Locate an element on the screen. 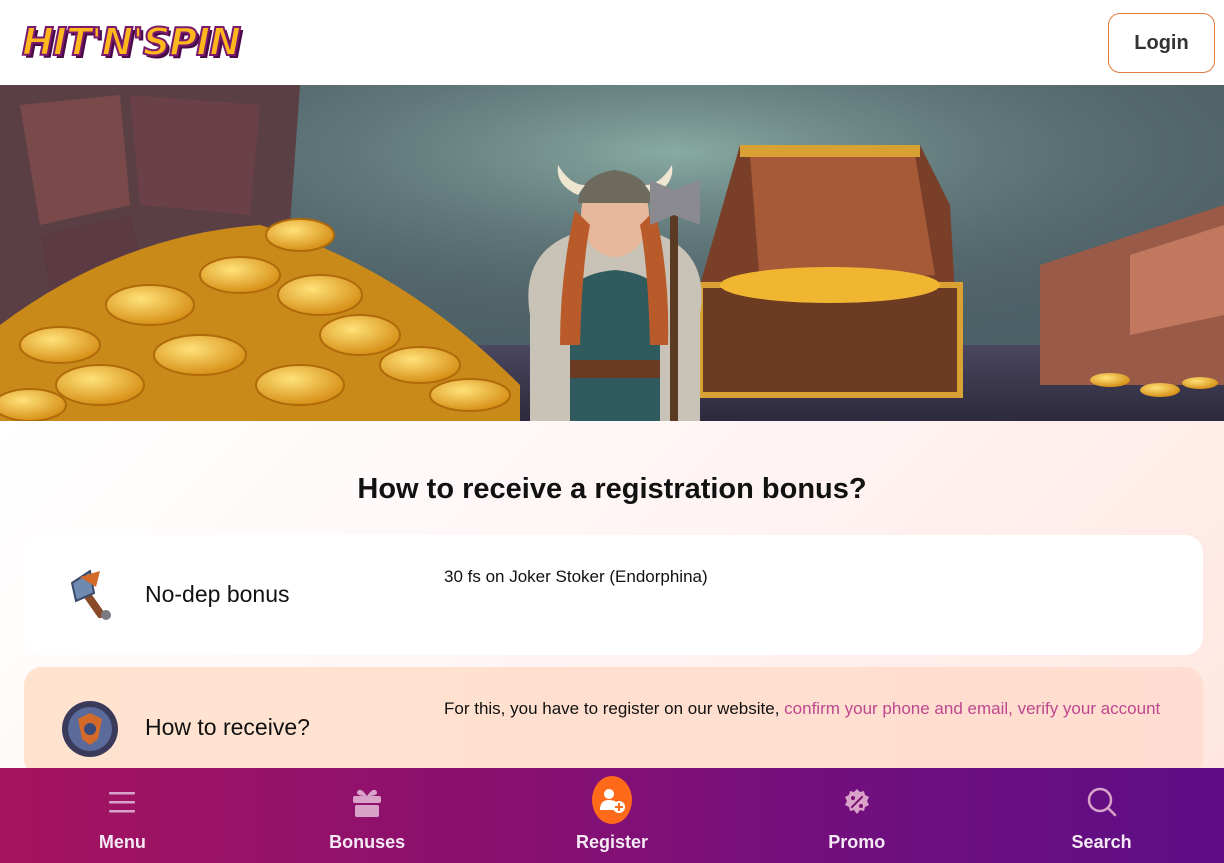 This screenshot has height=863, width=1224. axe-icon is located at coordinates (90, 595).